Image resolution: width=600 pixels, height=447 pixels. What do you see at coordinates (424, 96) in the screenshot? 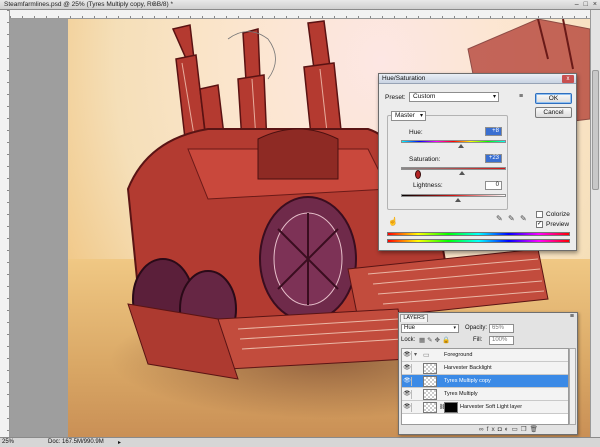
I see `preset-value: Custom` at bounding box center [424, 96].